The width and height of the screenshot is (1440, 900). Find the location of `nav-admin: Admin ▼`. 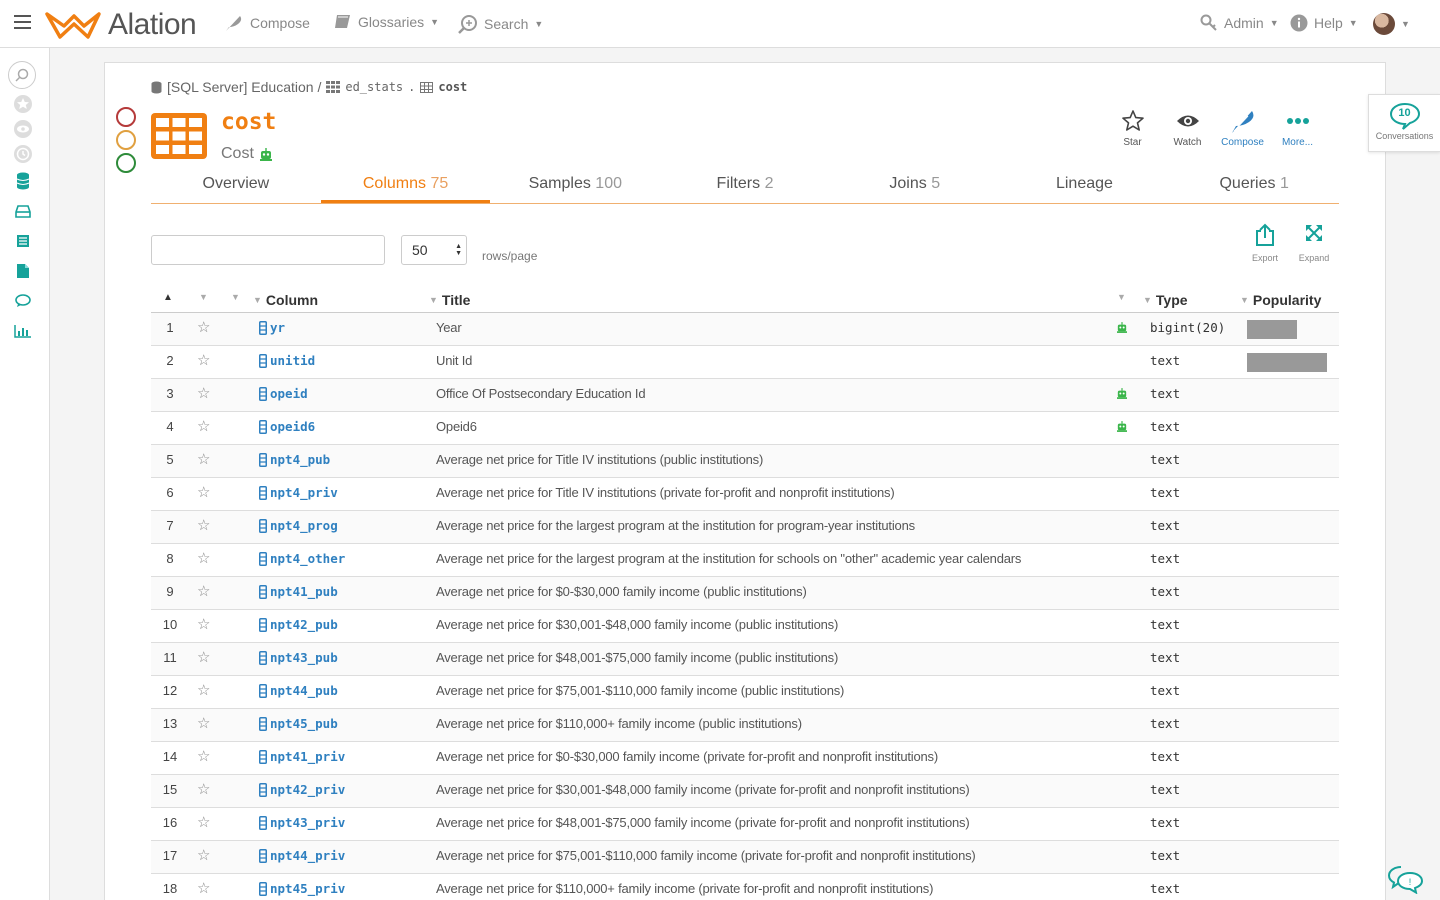

nav-admin: Admin ▼ is located at coordinates (1239, 23).